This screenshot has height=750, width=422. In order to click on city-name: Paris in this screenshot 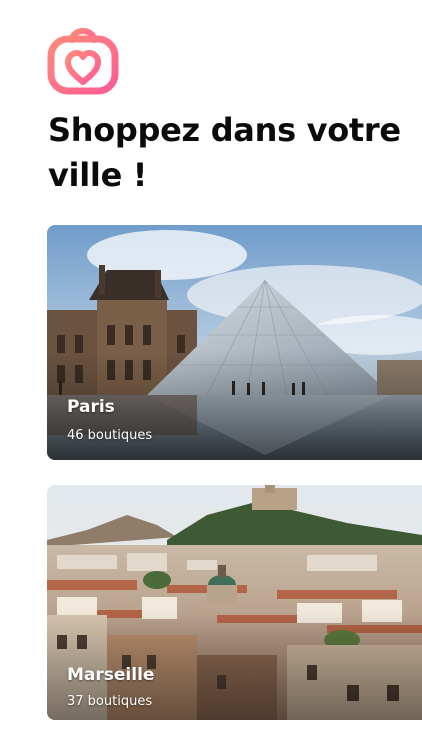, I will do `click(91, 407)`.